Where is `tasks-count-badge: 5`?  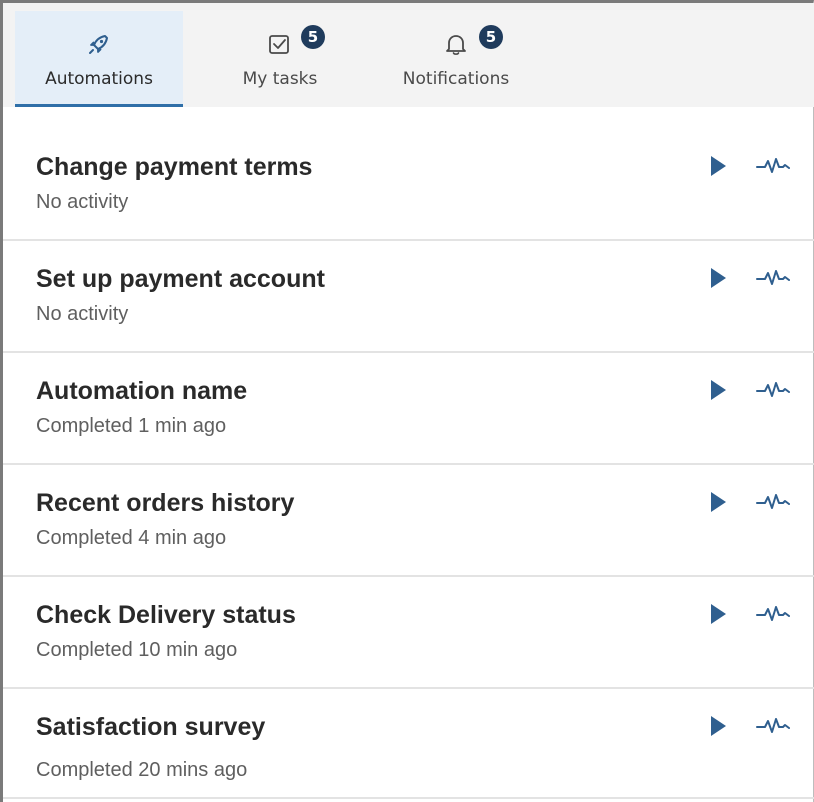 tasks-count-badge: 5 is located at coordinates (313, 37).